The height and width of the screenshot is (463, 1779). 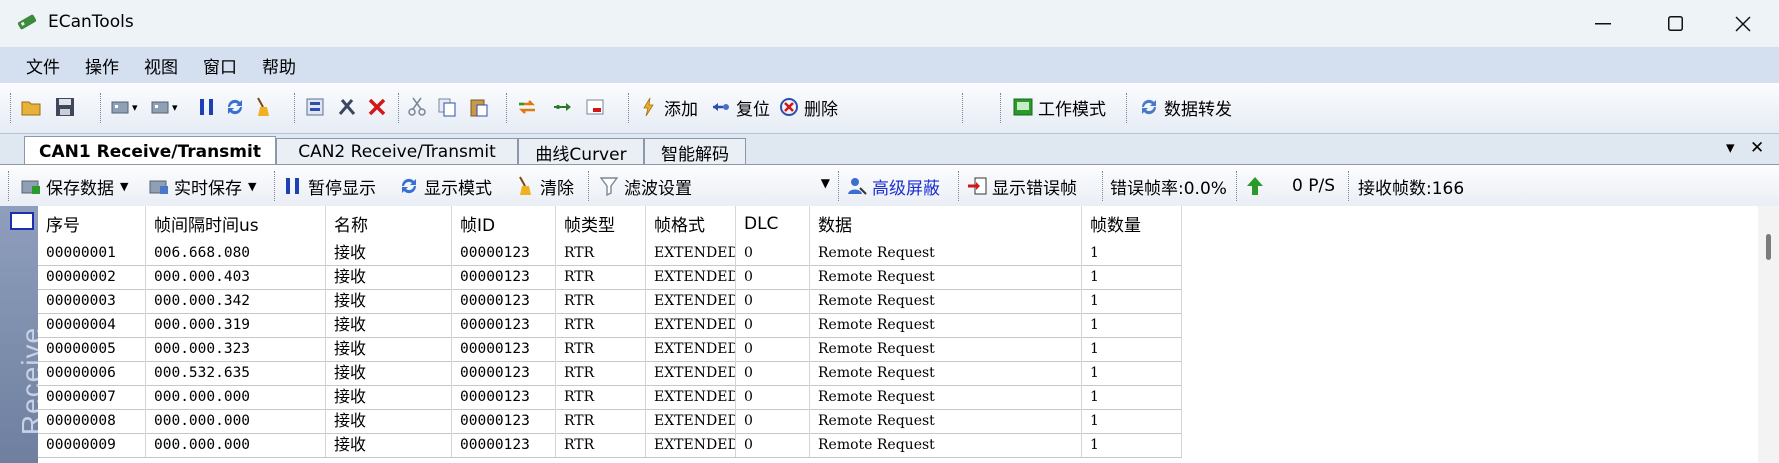 What do you see at coordinates (236, 301) in the screenshot?
I see `cell-interval: 000.000.342` at bounding box center [236, 301].